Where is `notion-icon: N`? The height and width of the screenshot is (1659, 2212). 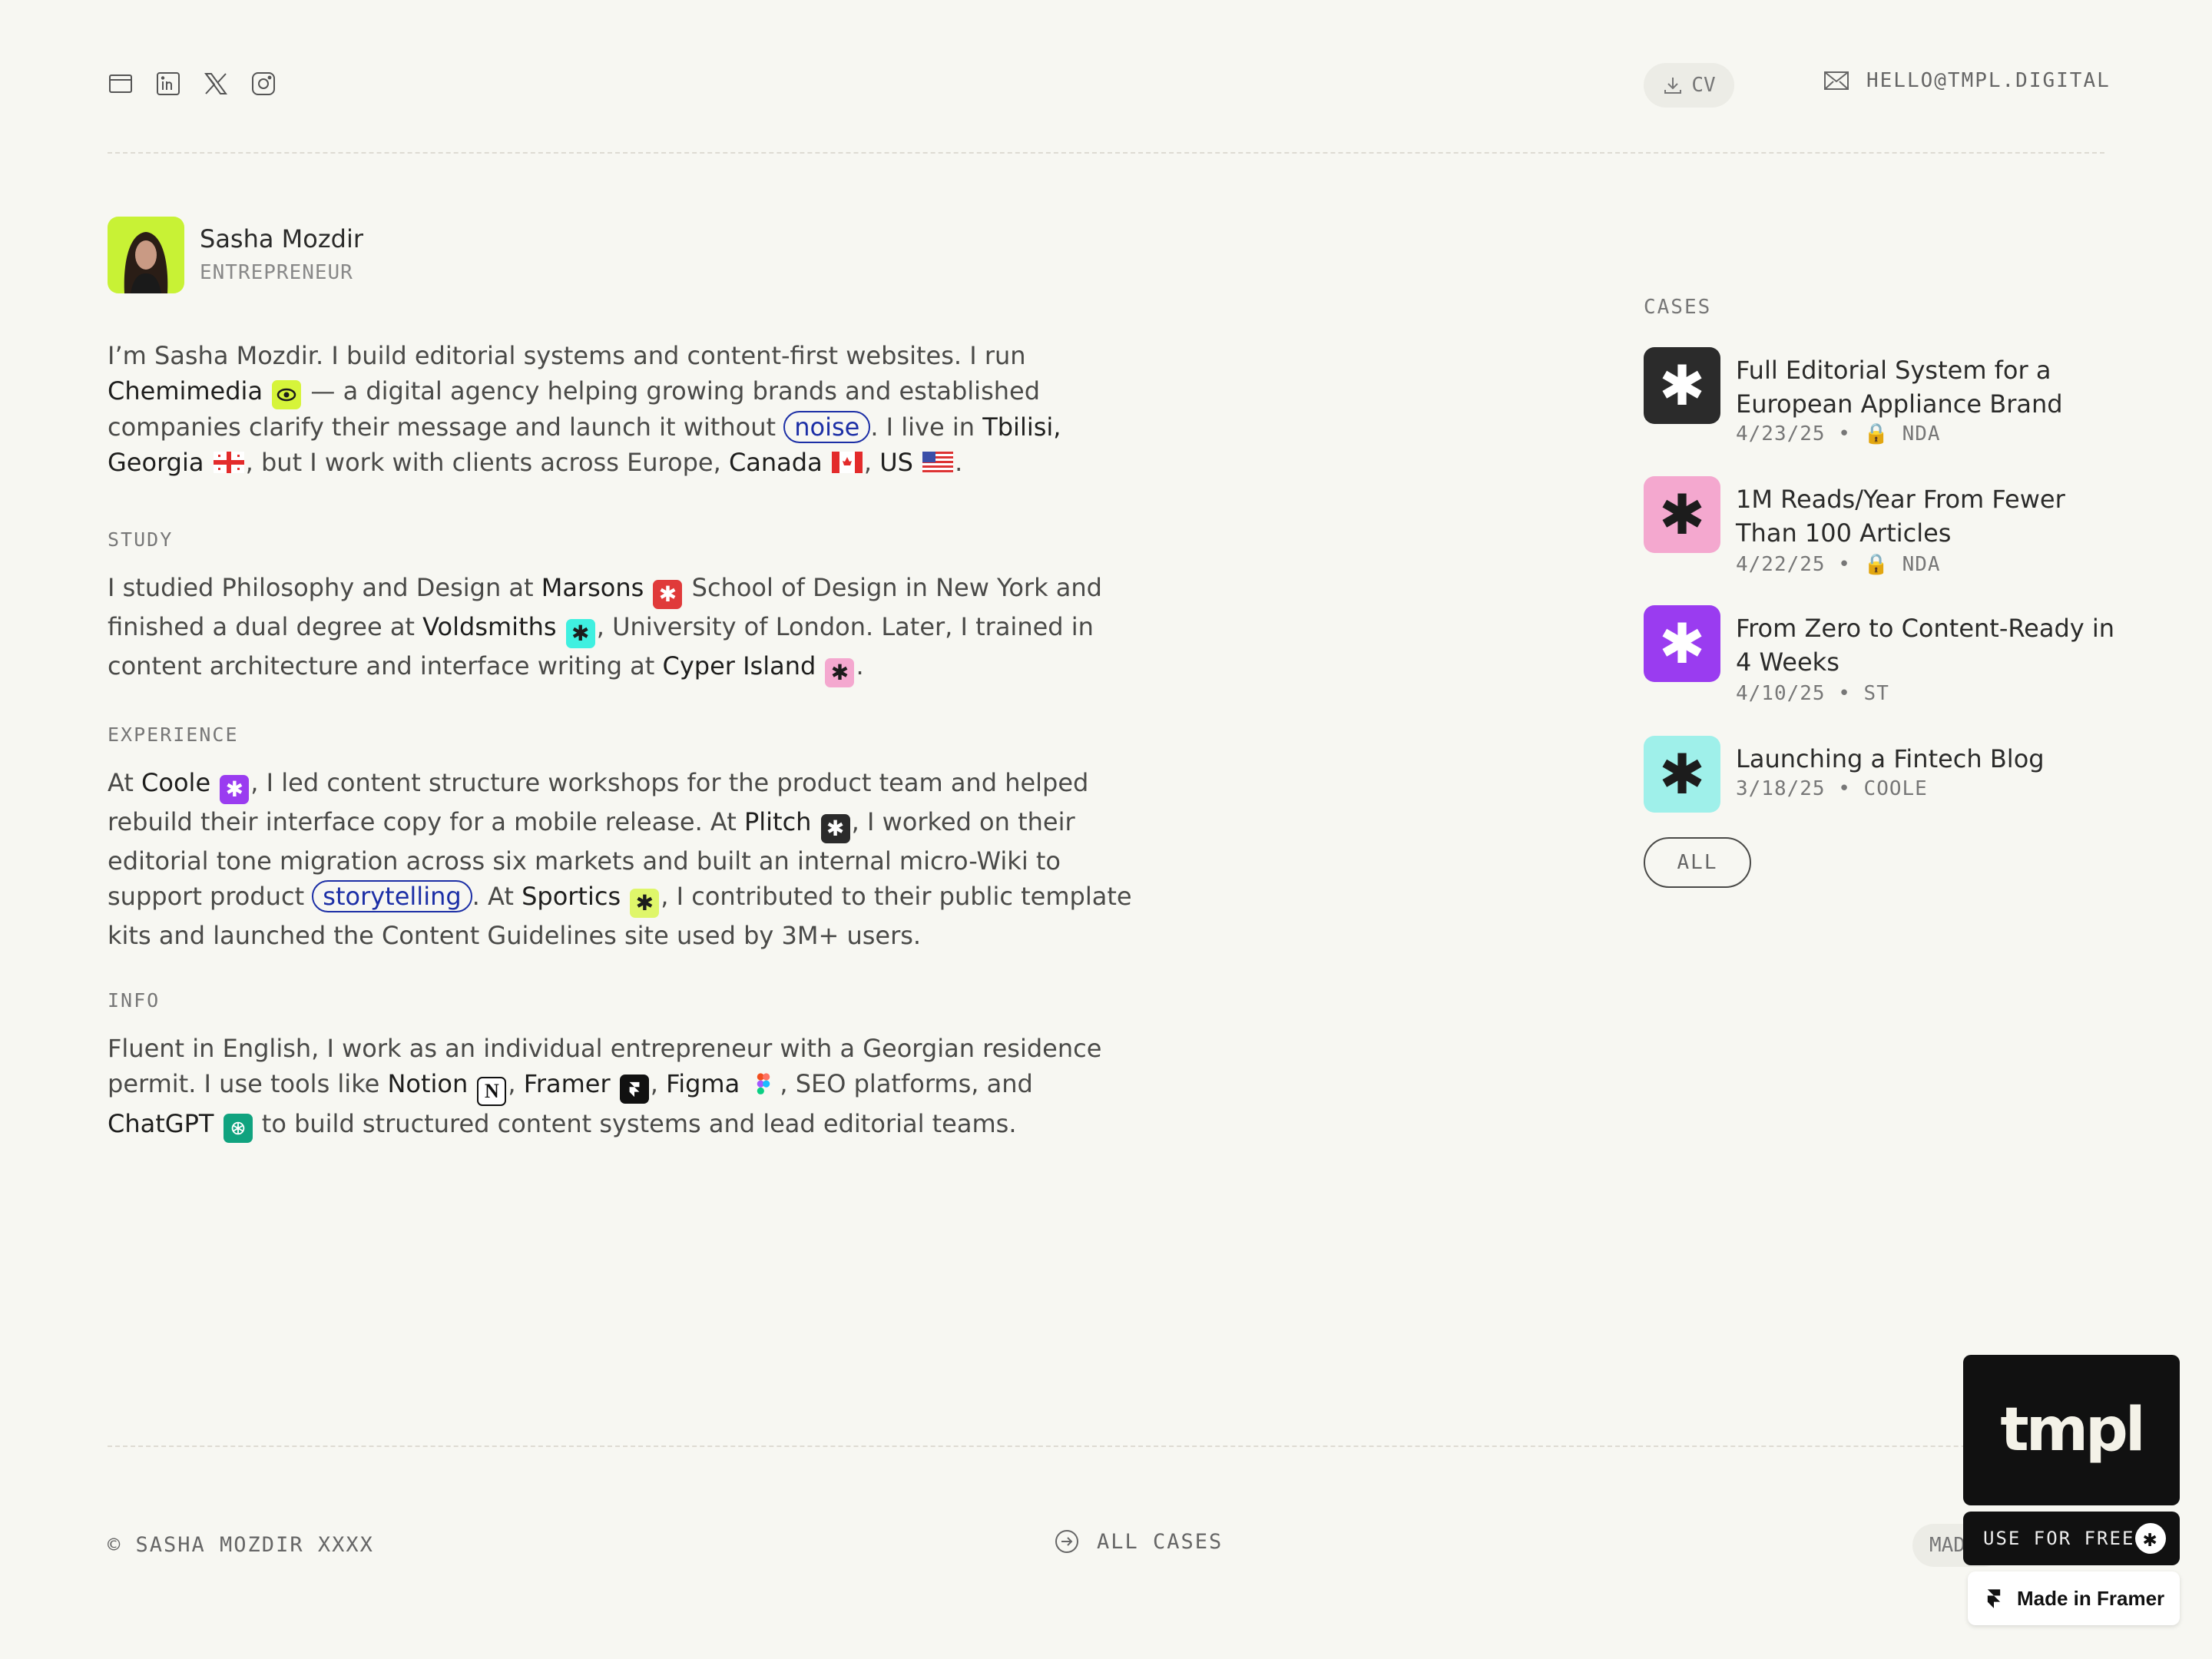
notion-icon: N is located at coordinates (492, 1091).